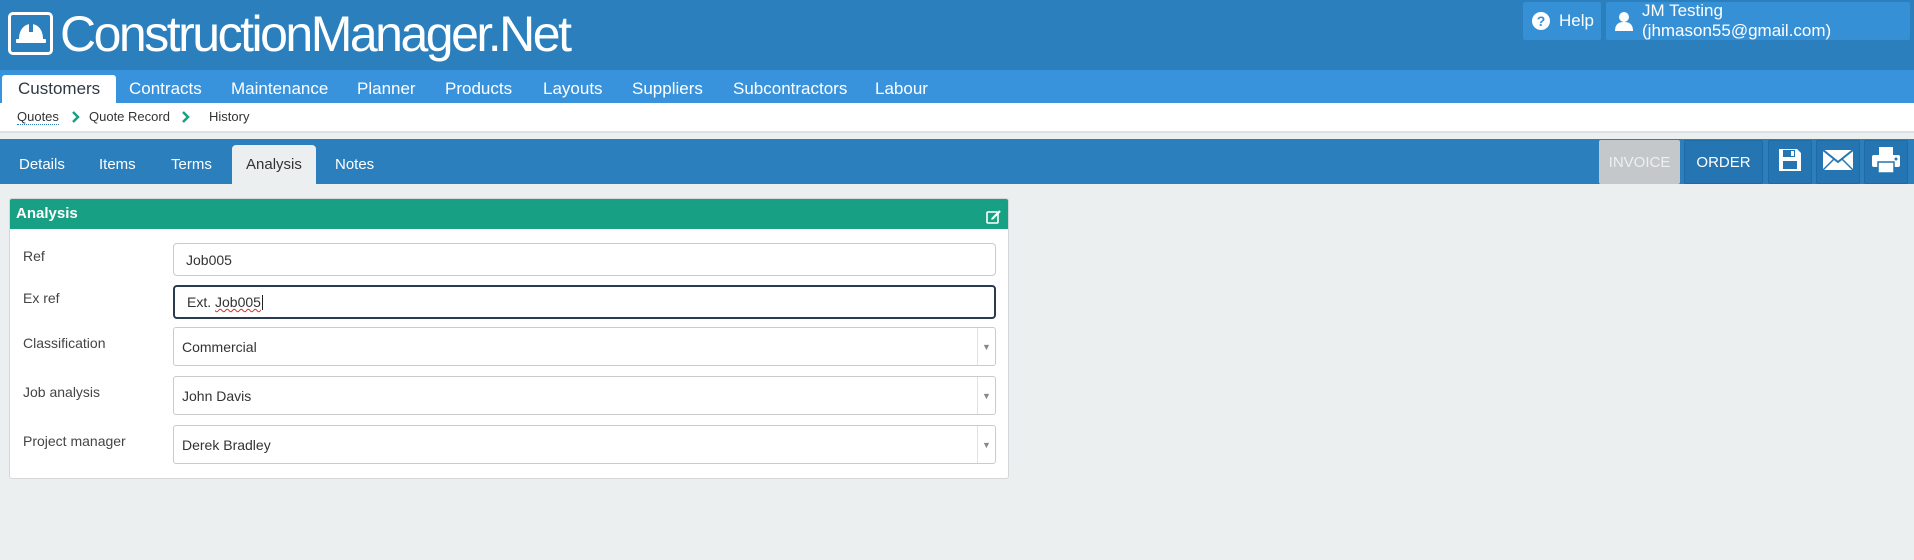  I want to click on question-circle-icon: ?, so click(1541, 21).